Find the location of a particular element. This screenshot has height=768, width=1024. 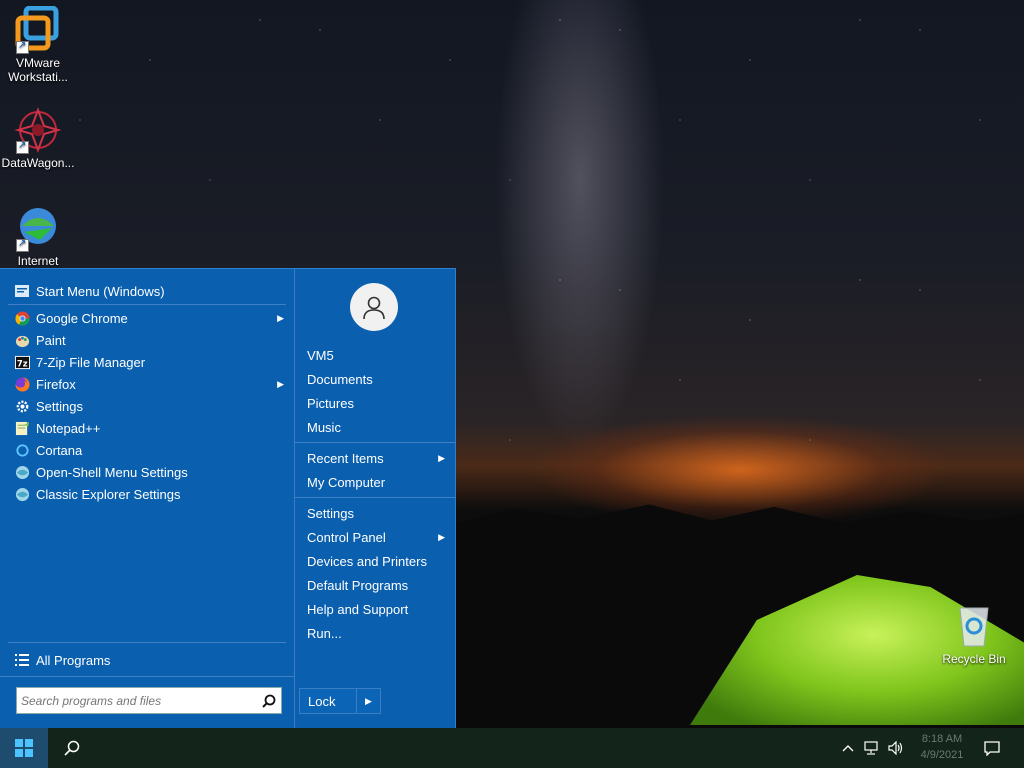

desktop-icon-label: Recycle Bin is located at coordinates (974, 659).